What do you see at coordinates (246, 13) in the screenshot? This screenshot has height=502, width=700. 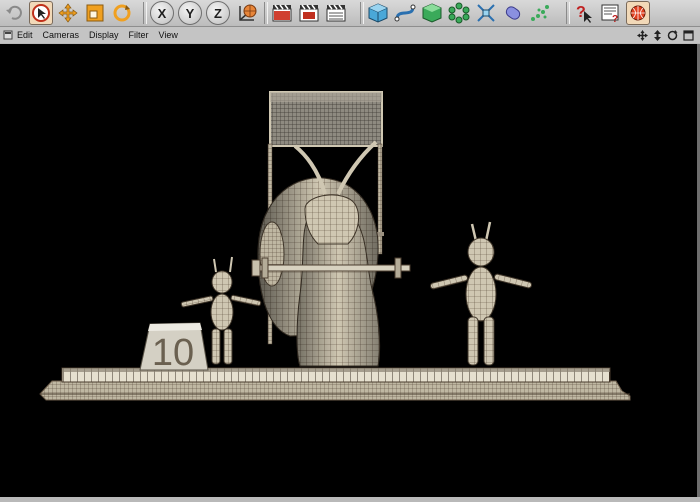 I see `coordinate-system-icon` at bounding box center [246, 13].